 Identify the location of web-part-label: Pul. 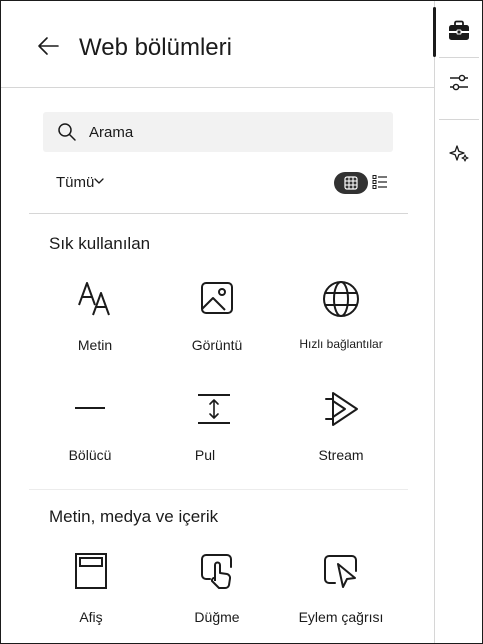
(205, 455).